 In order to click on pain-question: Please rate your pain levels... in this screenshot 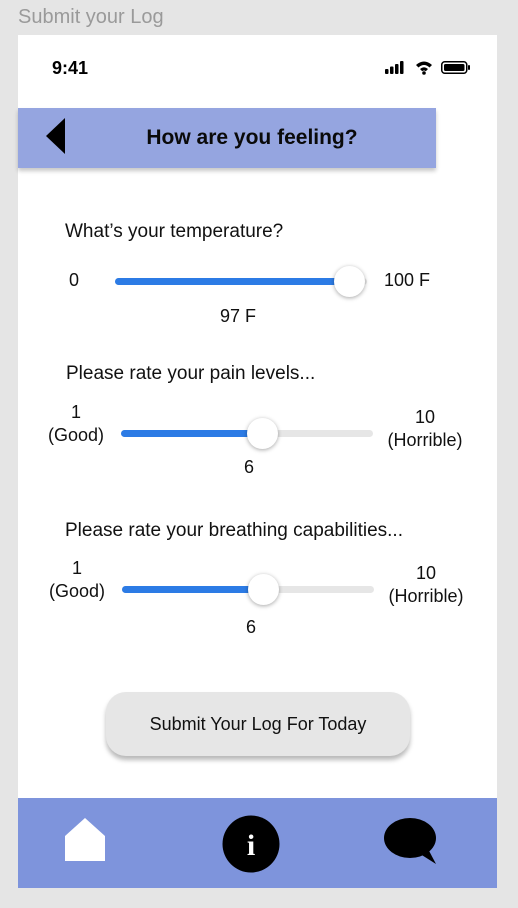, I will do `click(191, 373)`.